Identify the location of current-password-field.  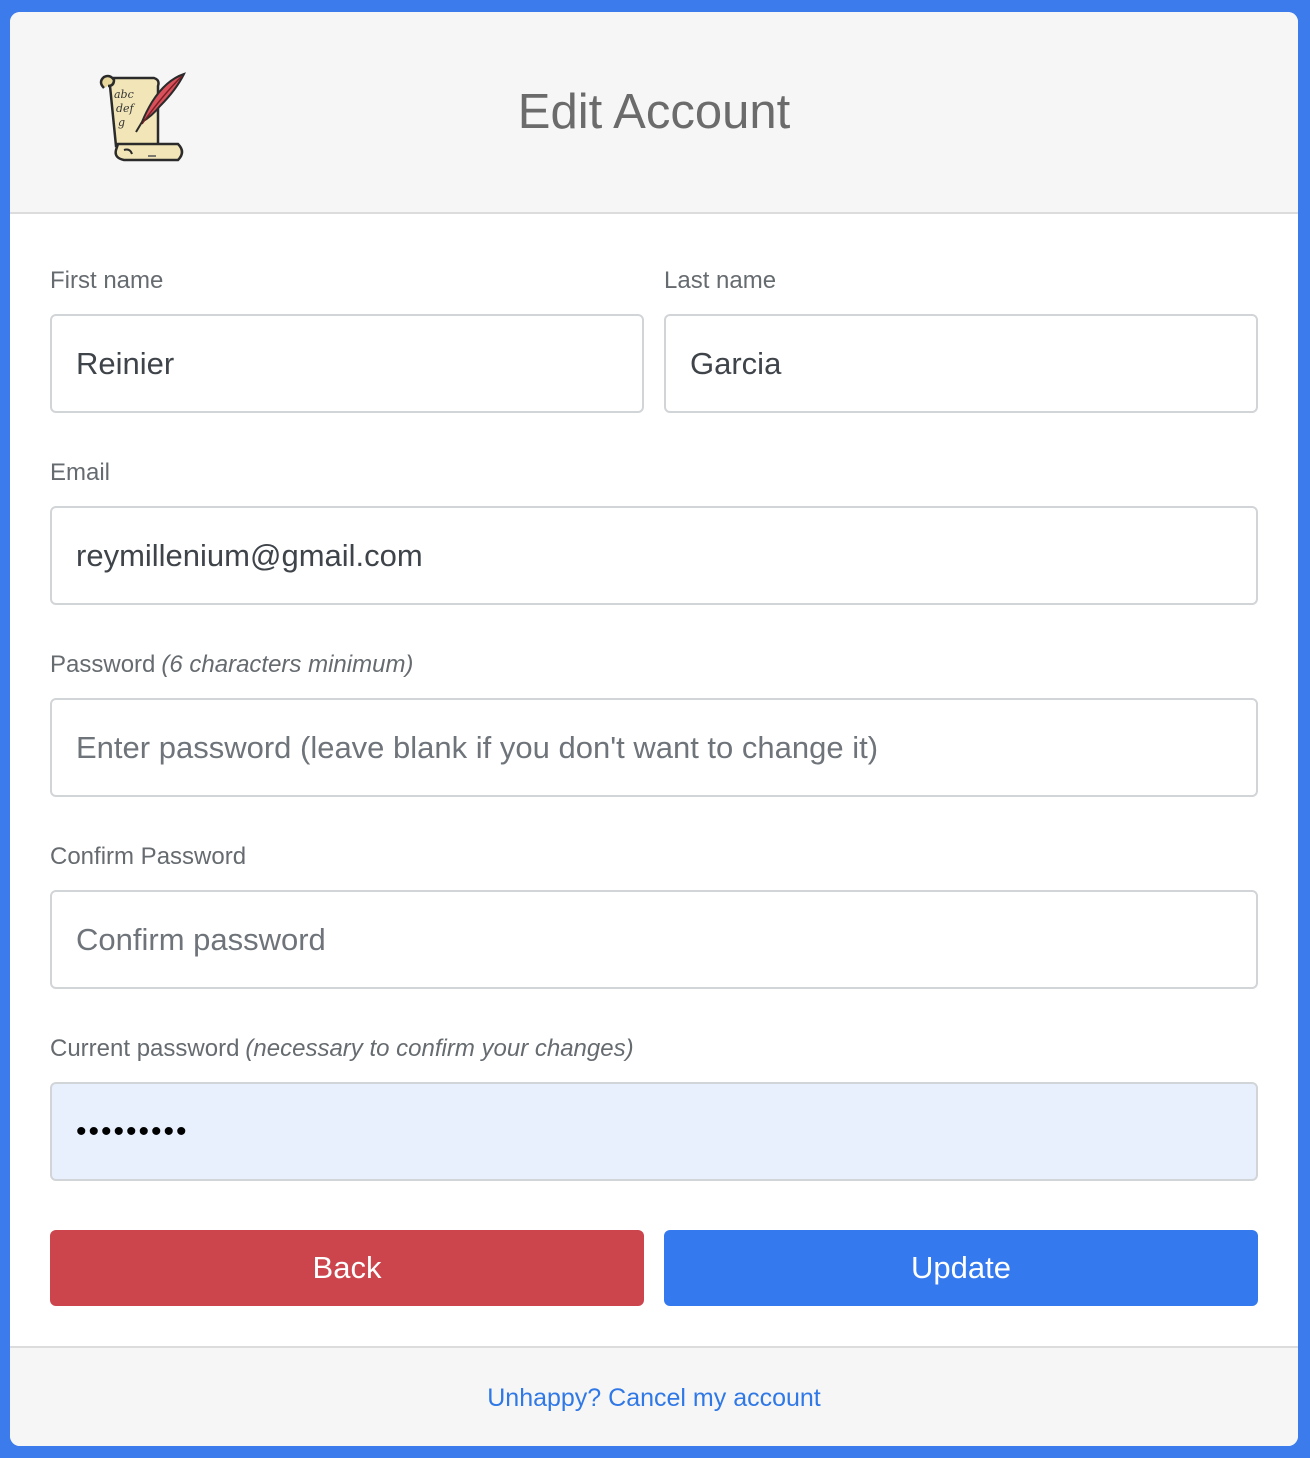
(654, 1131).